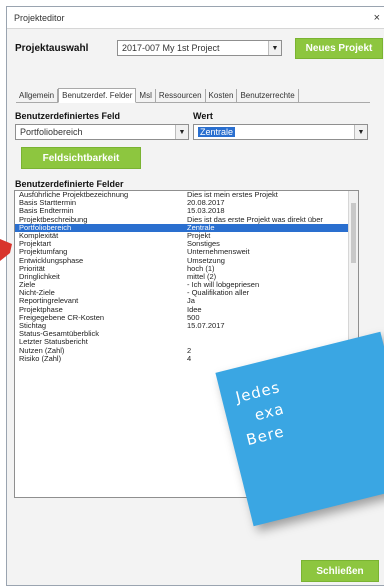 This screenshot has height=588, width=384. What do you see at coordinates (206, 325) in the screenshot?
I see `field-value: 15.07.2017` at bounding box center [206, 325].